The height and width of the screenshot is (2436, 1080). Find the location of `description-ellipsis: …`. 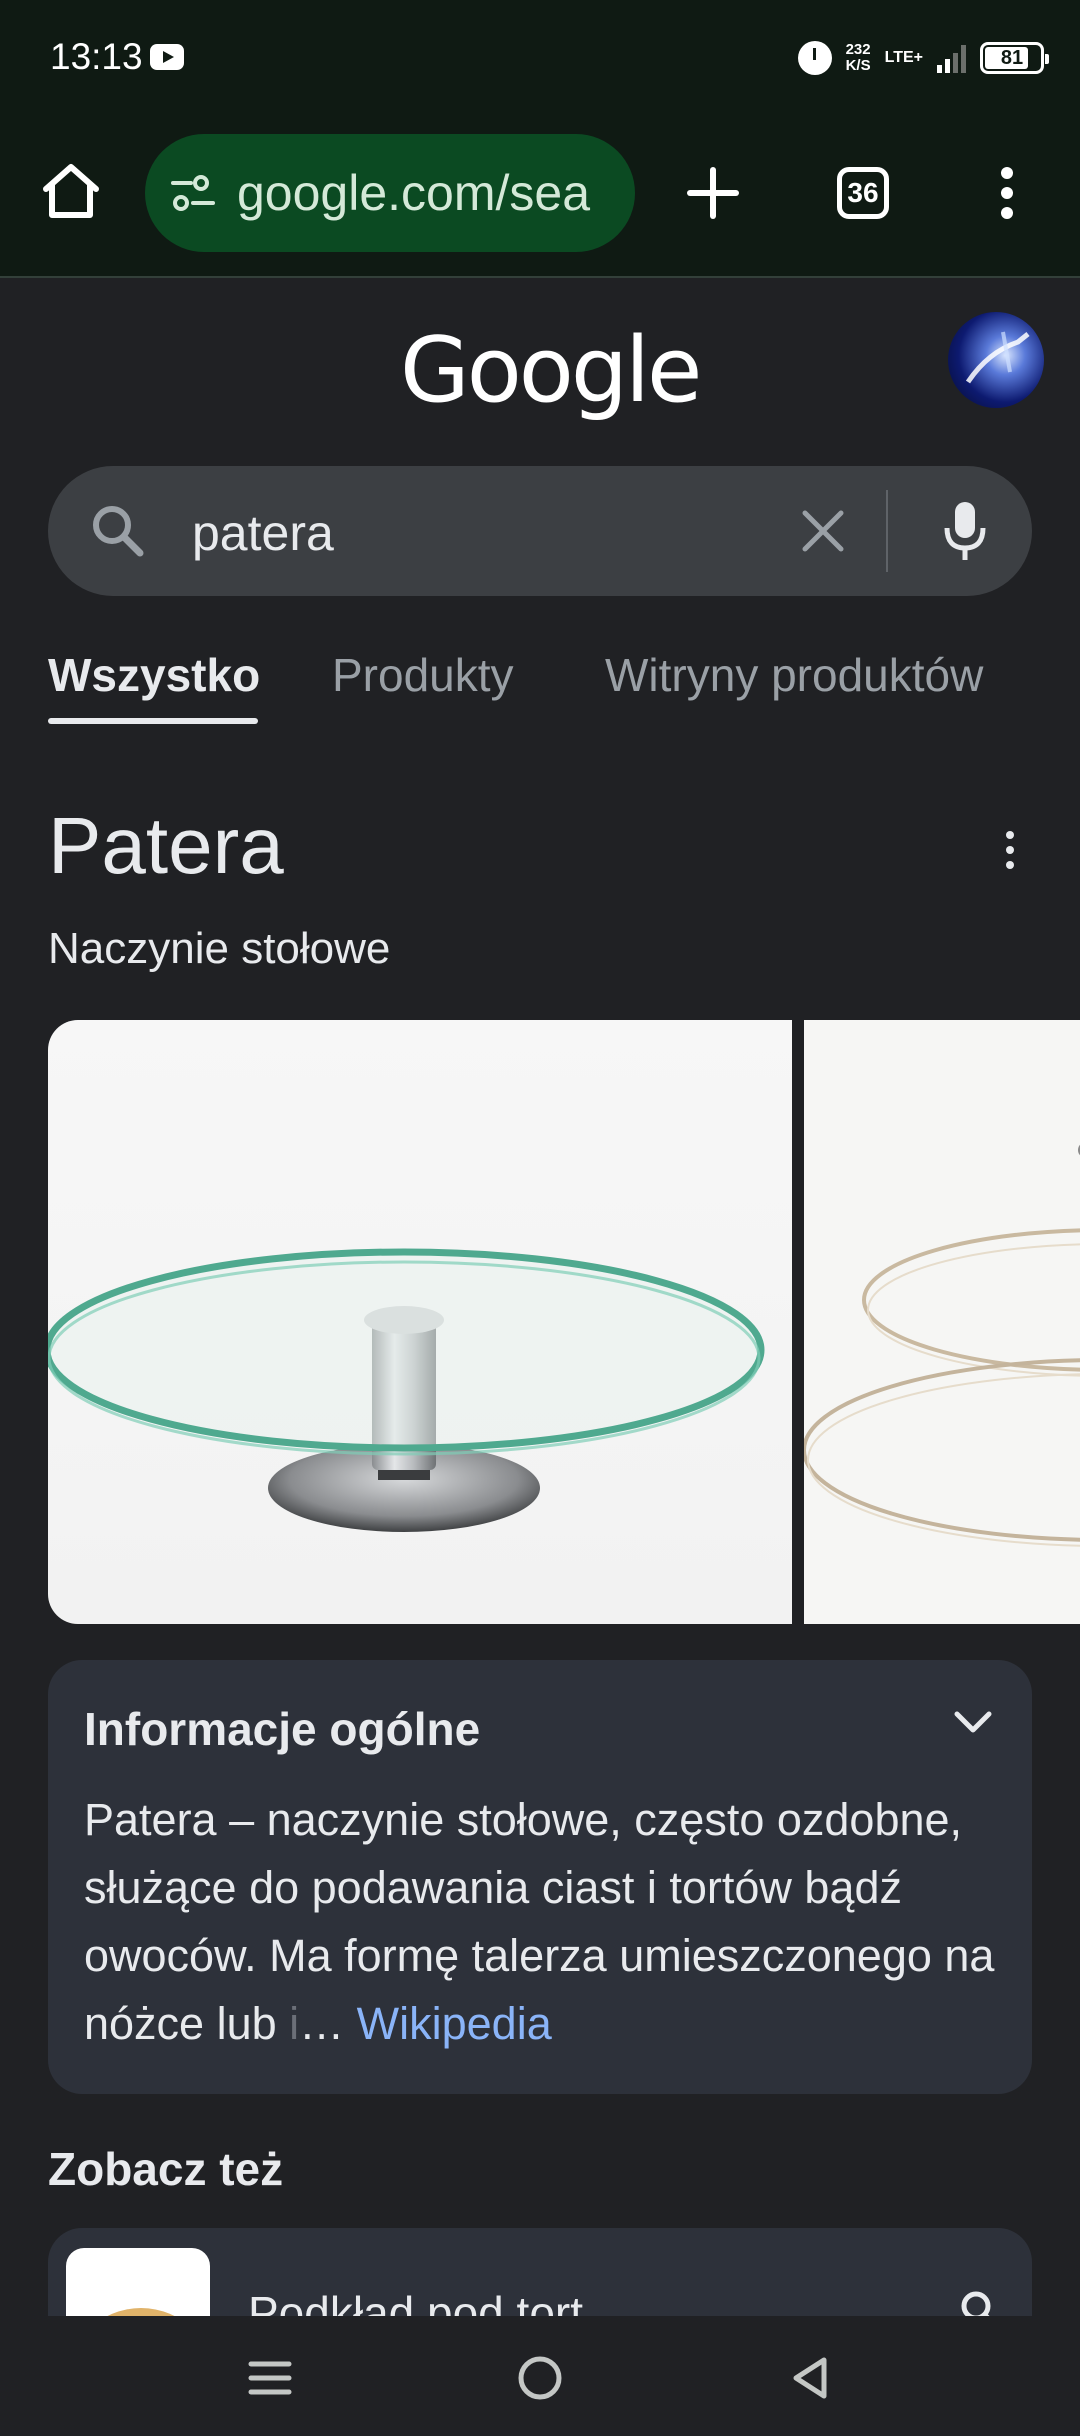

description-ellipsis: … is located at coordinates (328, 2023).